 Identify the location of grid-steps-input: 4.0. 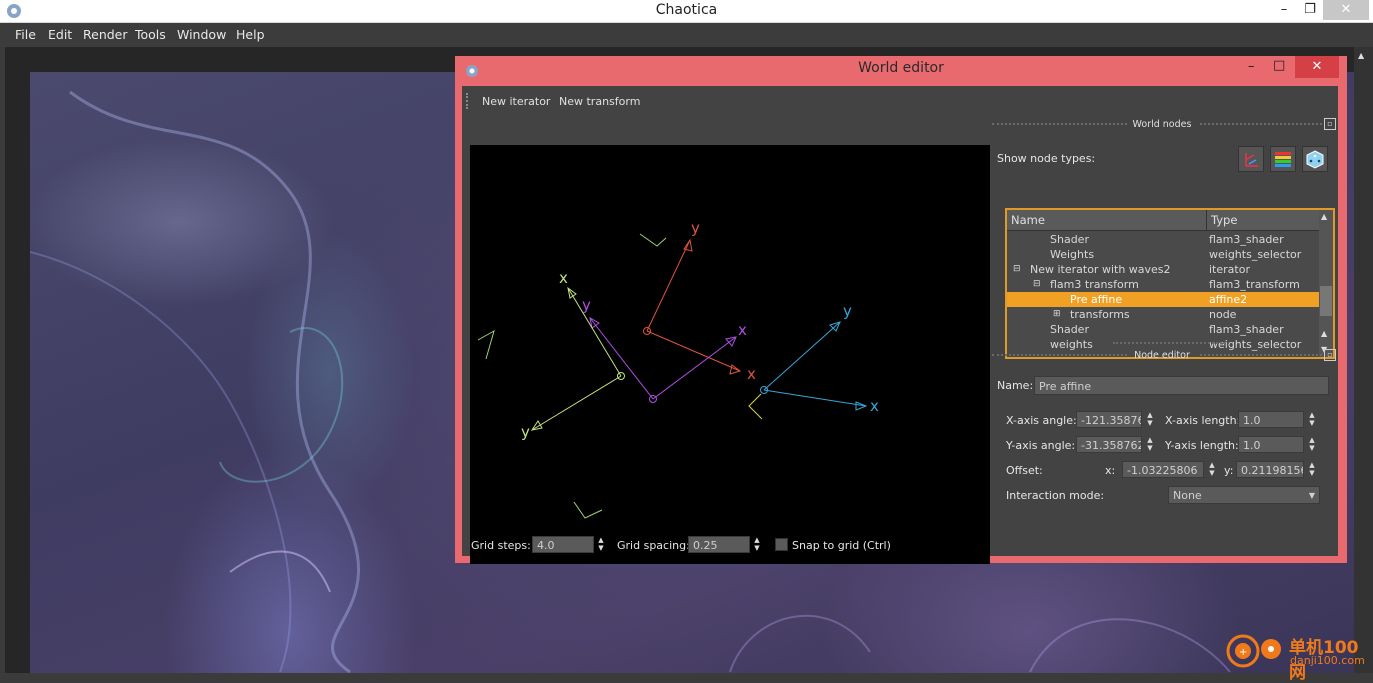
(563, 544).